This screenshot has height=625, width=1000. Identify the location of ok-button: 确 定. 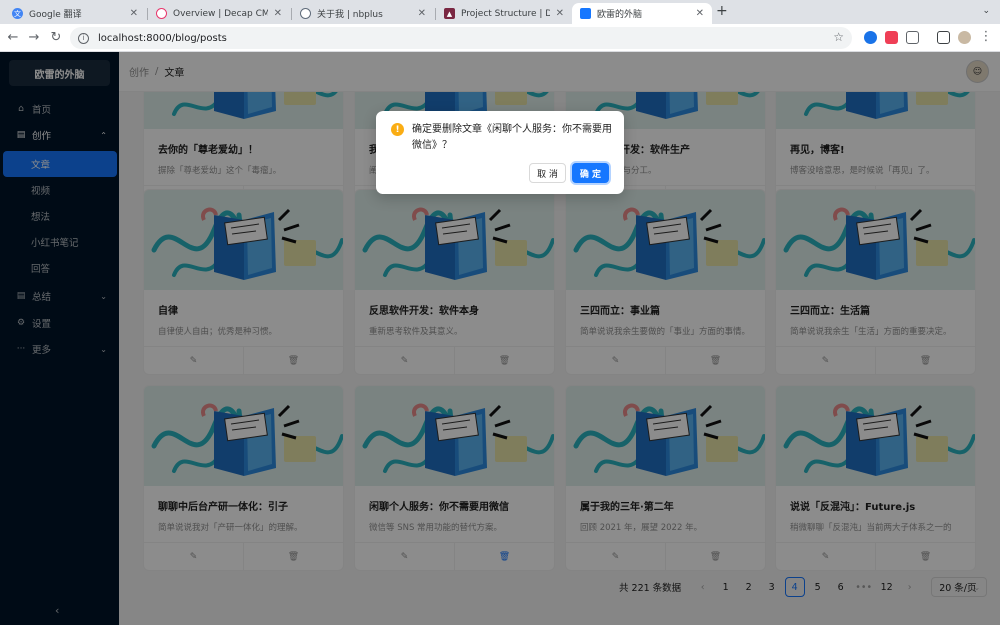
(590, 173).